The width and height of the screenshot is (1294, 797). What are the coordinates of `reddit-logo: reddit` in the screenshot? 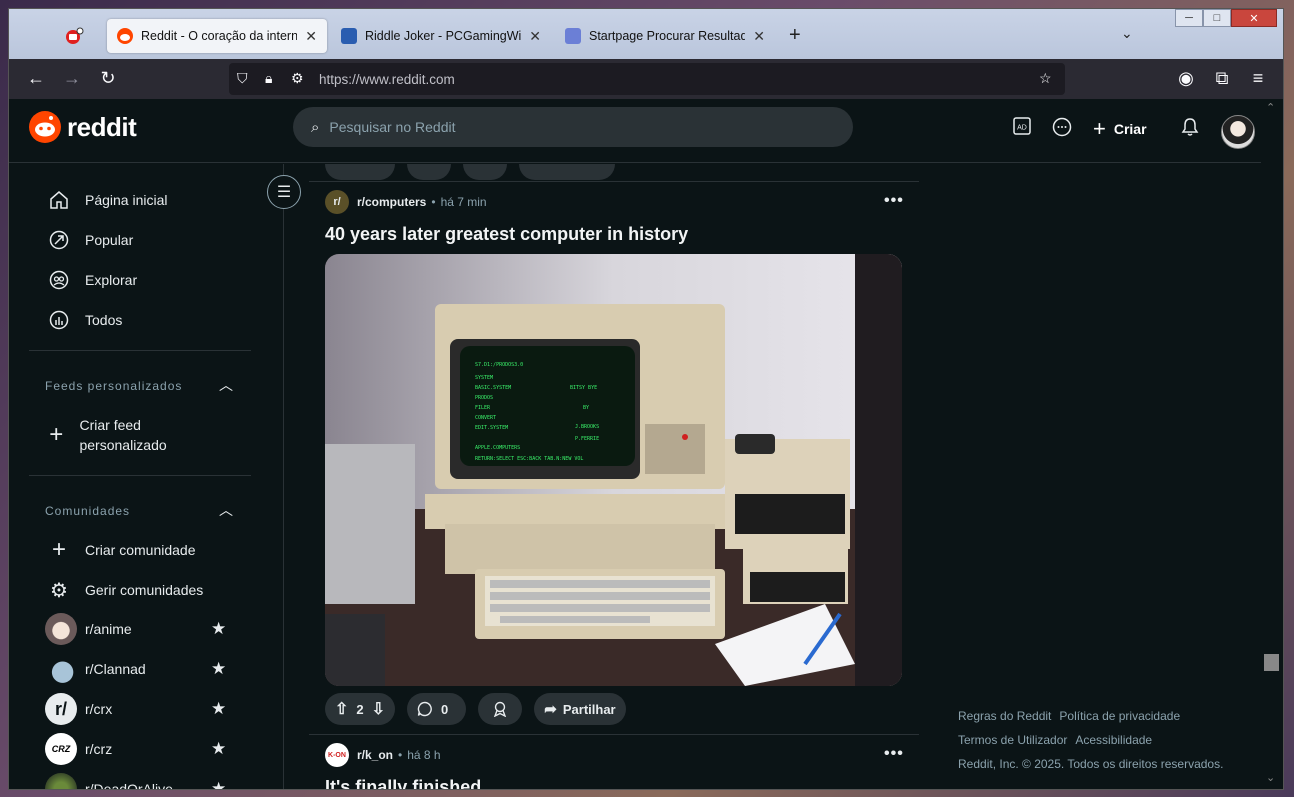 It's located at (83, 127).